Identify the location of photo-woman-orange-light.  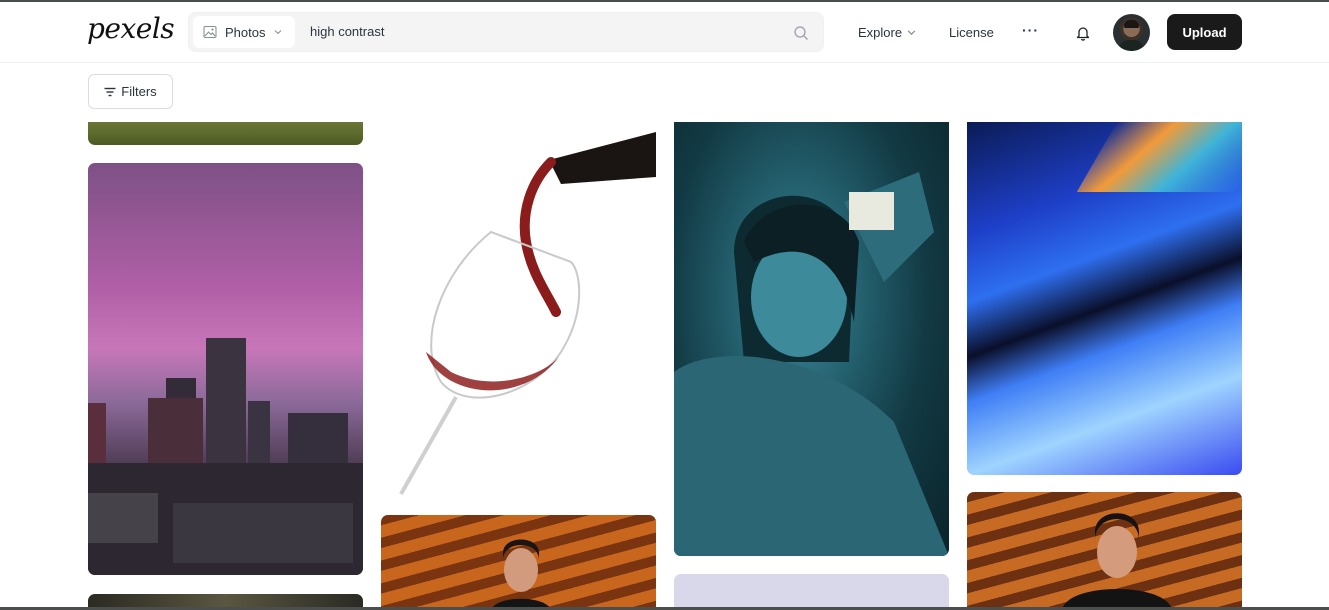
(518, 562).